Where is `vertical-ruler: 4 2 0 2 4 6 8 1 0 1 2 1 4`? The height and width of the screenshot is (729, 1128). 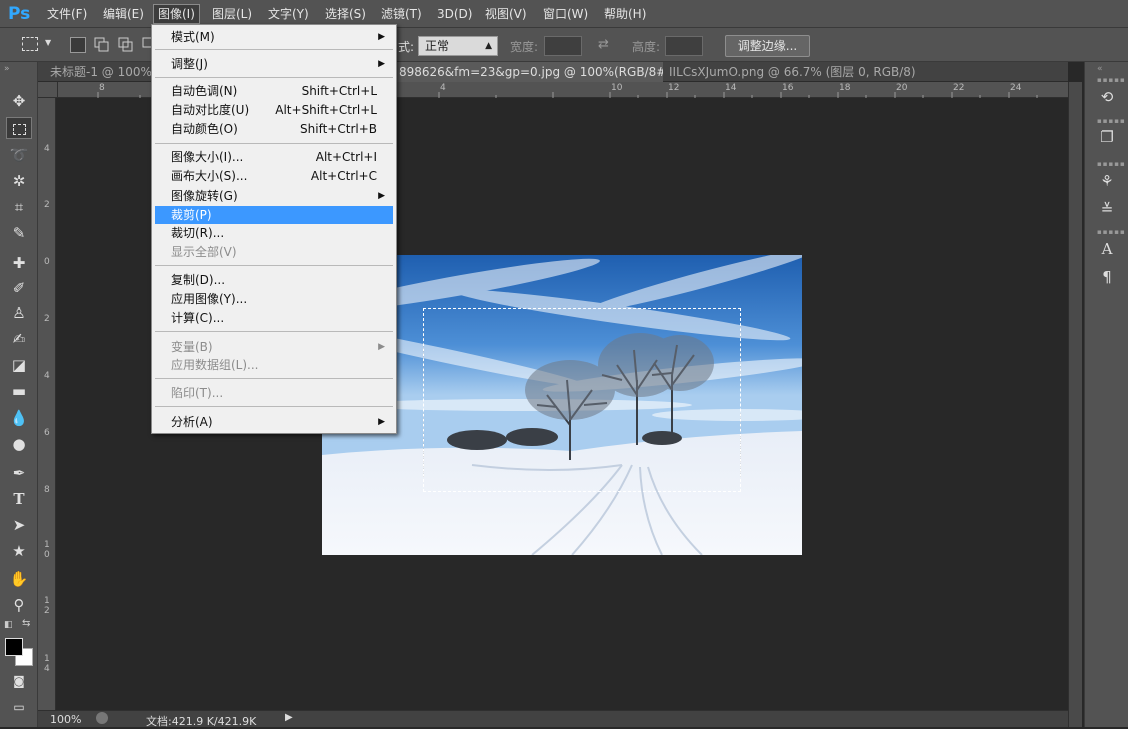 vertical-ruler: 4 2 0 2 4 6 8 1 0 1 2 1 4 is located at coordinates (47, 404).